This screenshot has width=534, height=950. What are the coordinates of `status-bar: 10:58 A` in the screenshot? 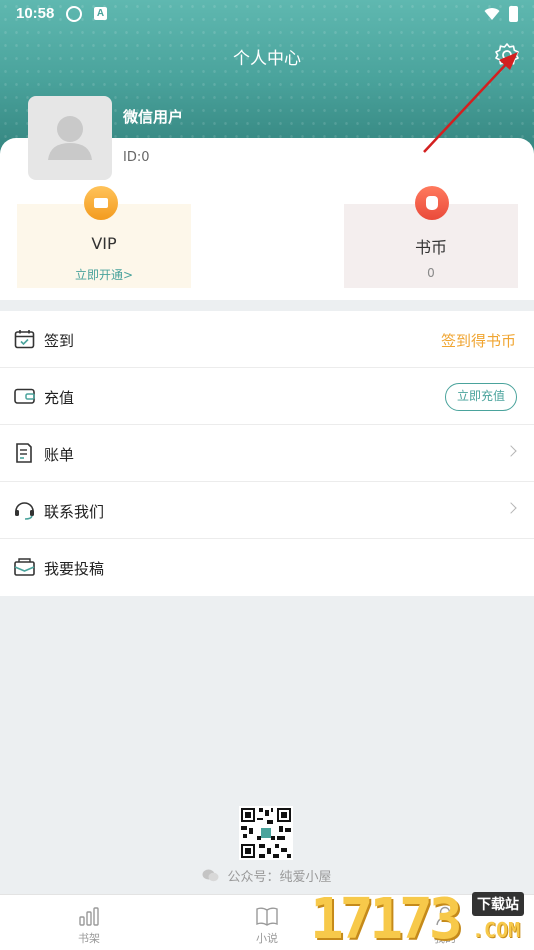 It's located at (267, 15).